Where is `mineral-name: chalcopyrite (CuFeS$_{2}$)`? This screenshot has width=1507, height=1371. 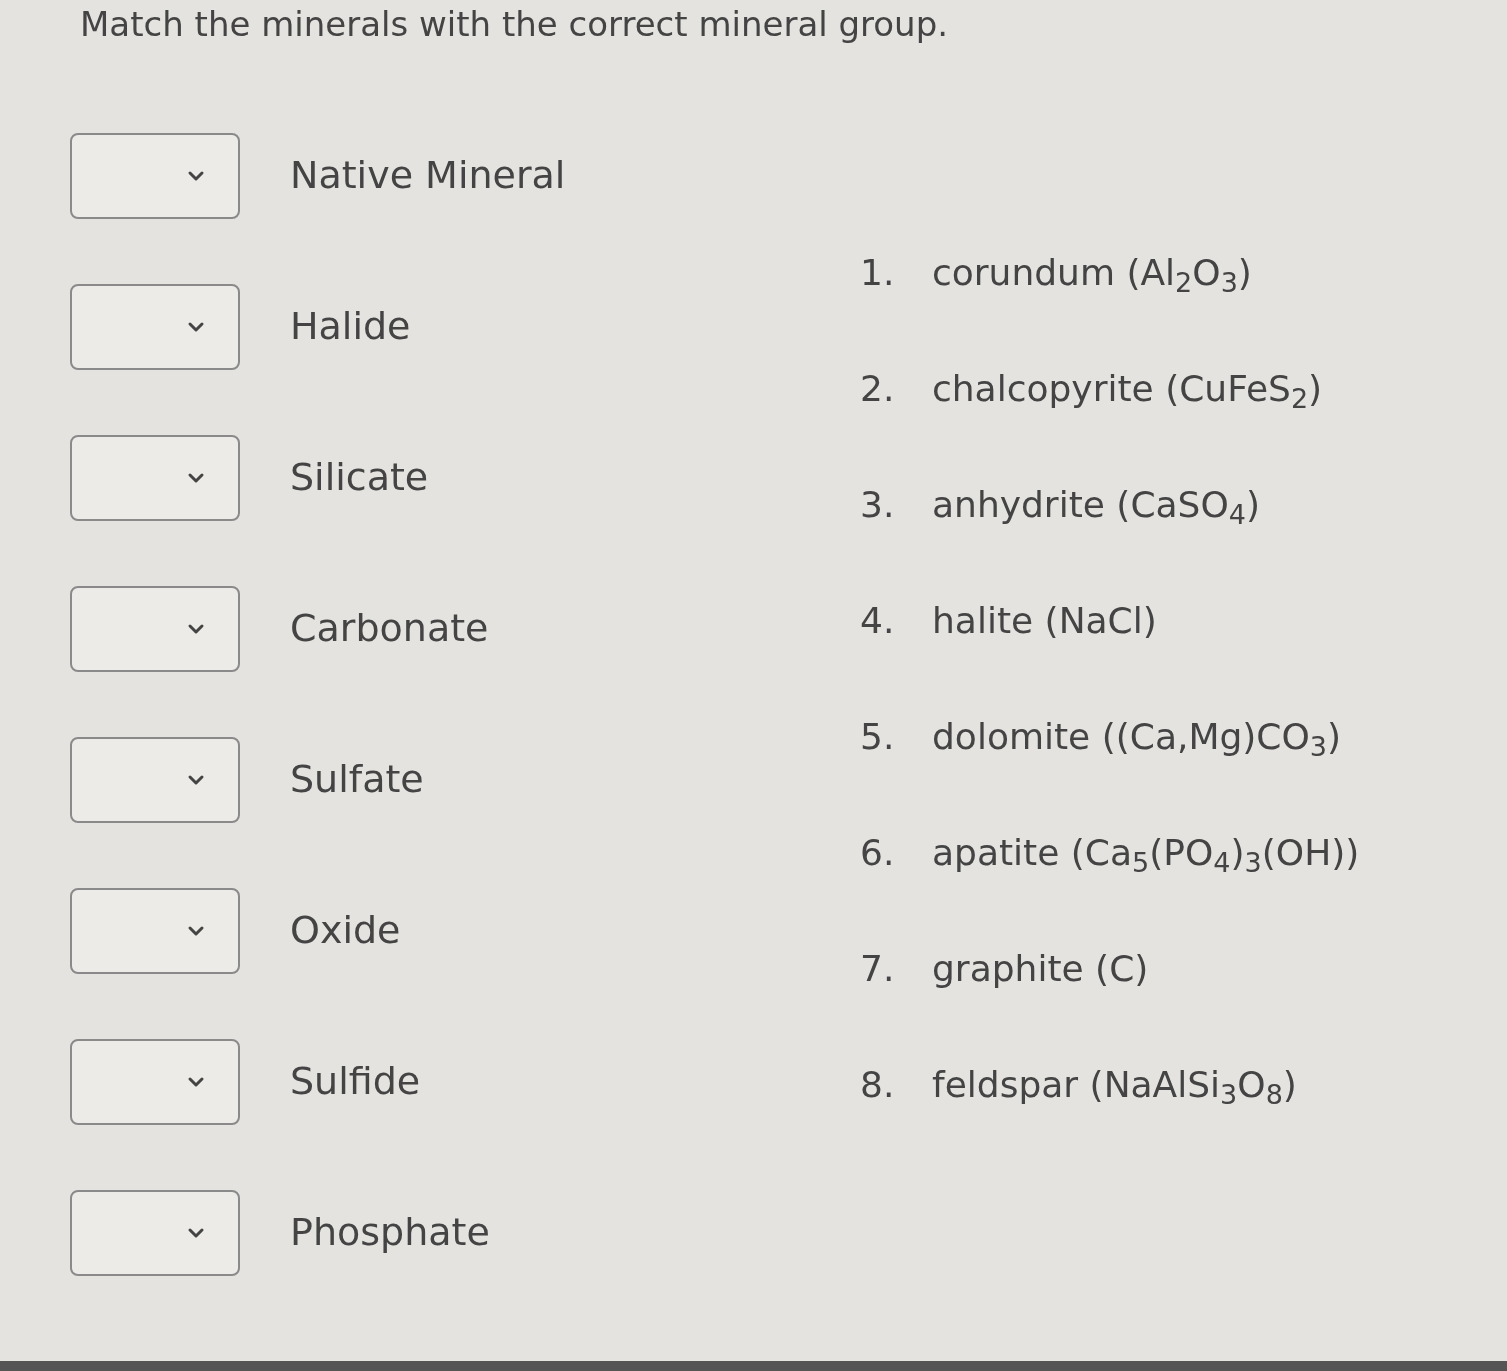 mineral-name: chalcopyrite (CuFeS$_{2}$) is located at coordinates (1127, 391).